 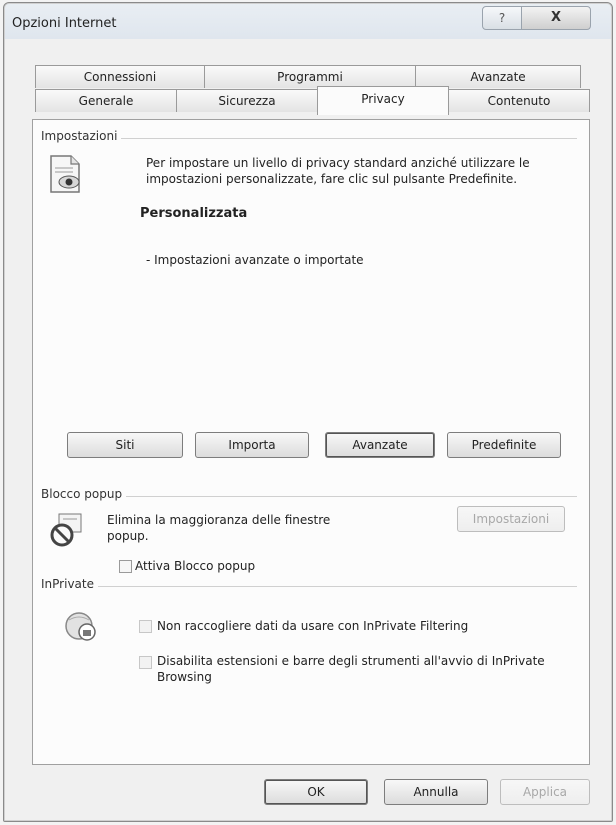 I want to click on enable-popup-blocker-label: Attiva Blocco popup, so click(x=195, y=566).